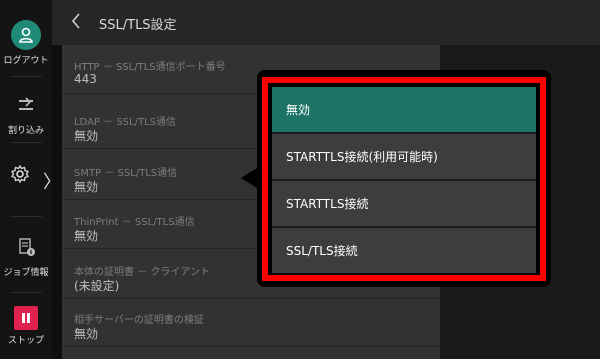  Describe the element at coordinates (326, 22) in the screenshot. I see `header-bar: SSL/TLS設定` at that location.